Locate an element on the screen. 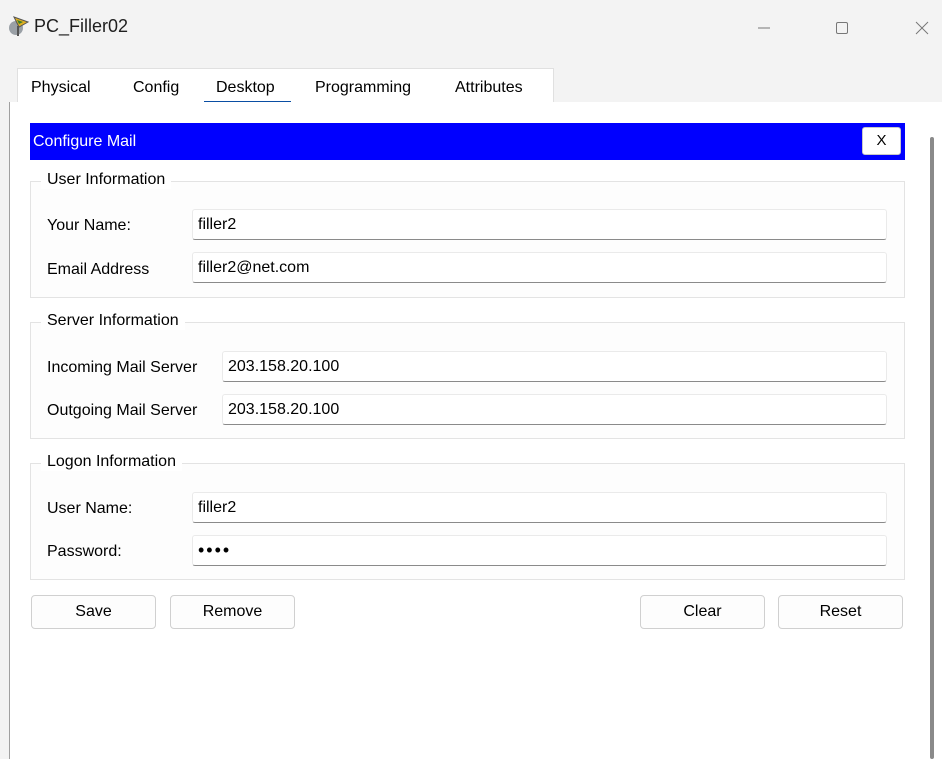  remove-button: Remove is located at coordinates (232, 612).